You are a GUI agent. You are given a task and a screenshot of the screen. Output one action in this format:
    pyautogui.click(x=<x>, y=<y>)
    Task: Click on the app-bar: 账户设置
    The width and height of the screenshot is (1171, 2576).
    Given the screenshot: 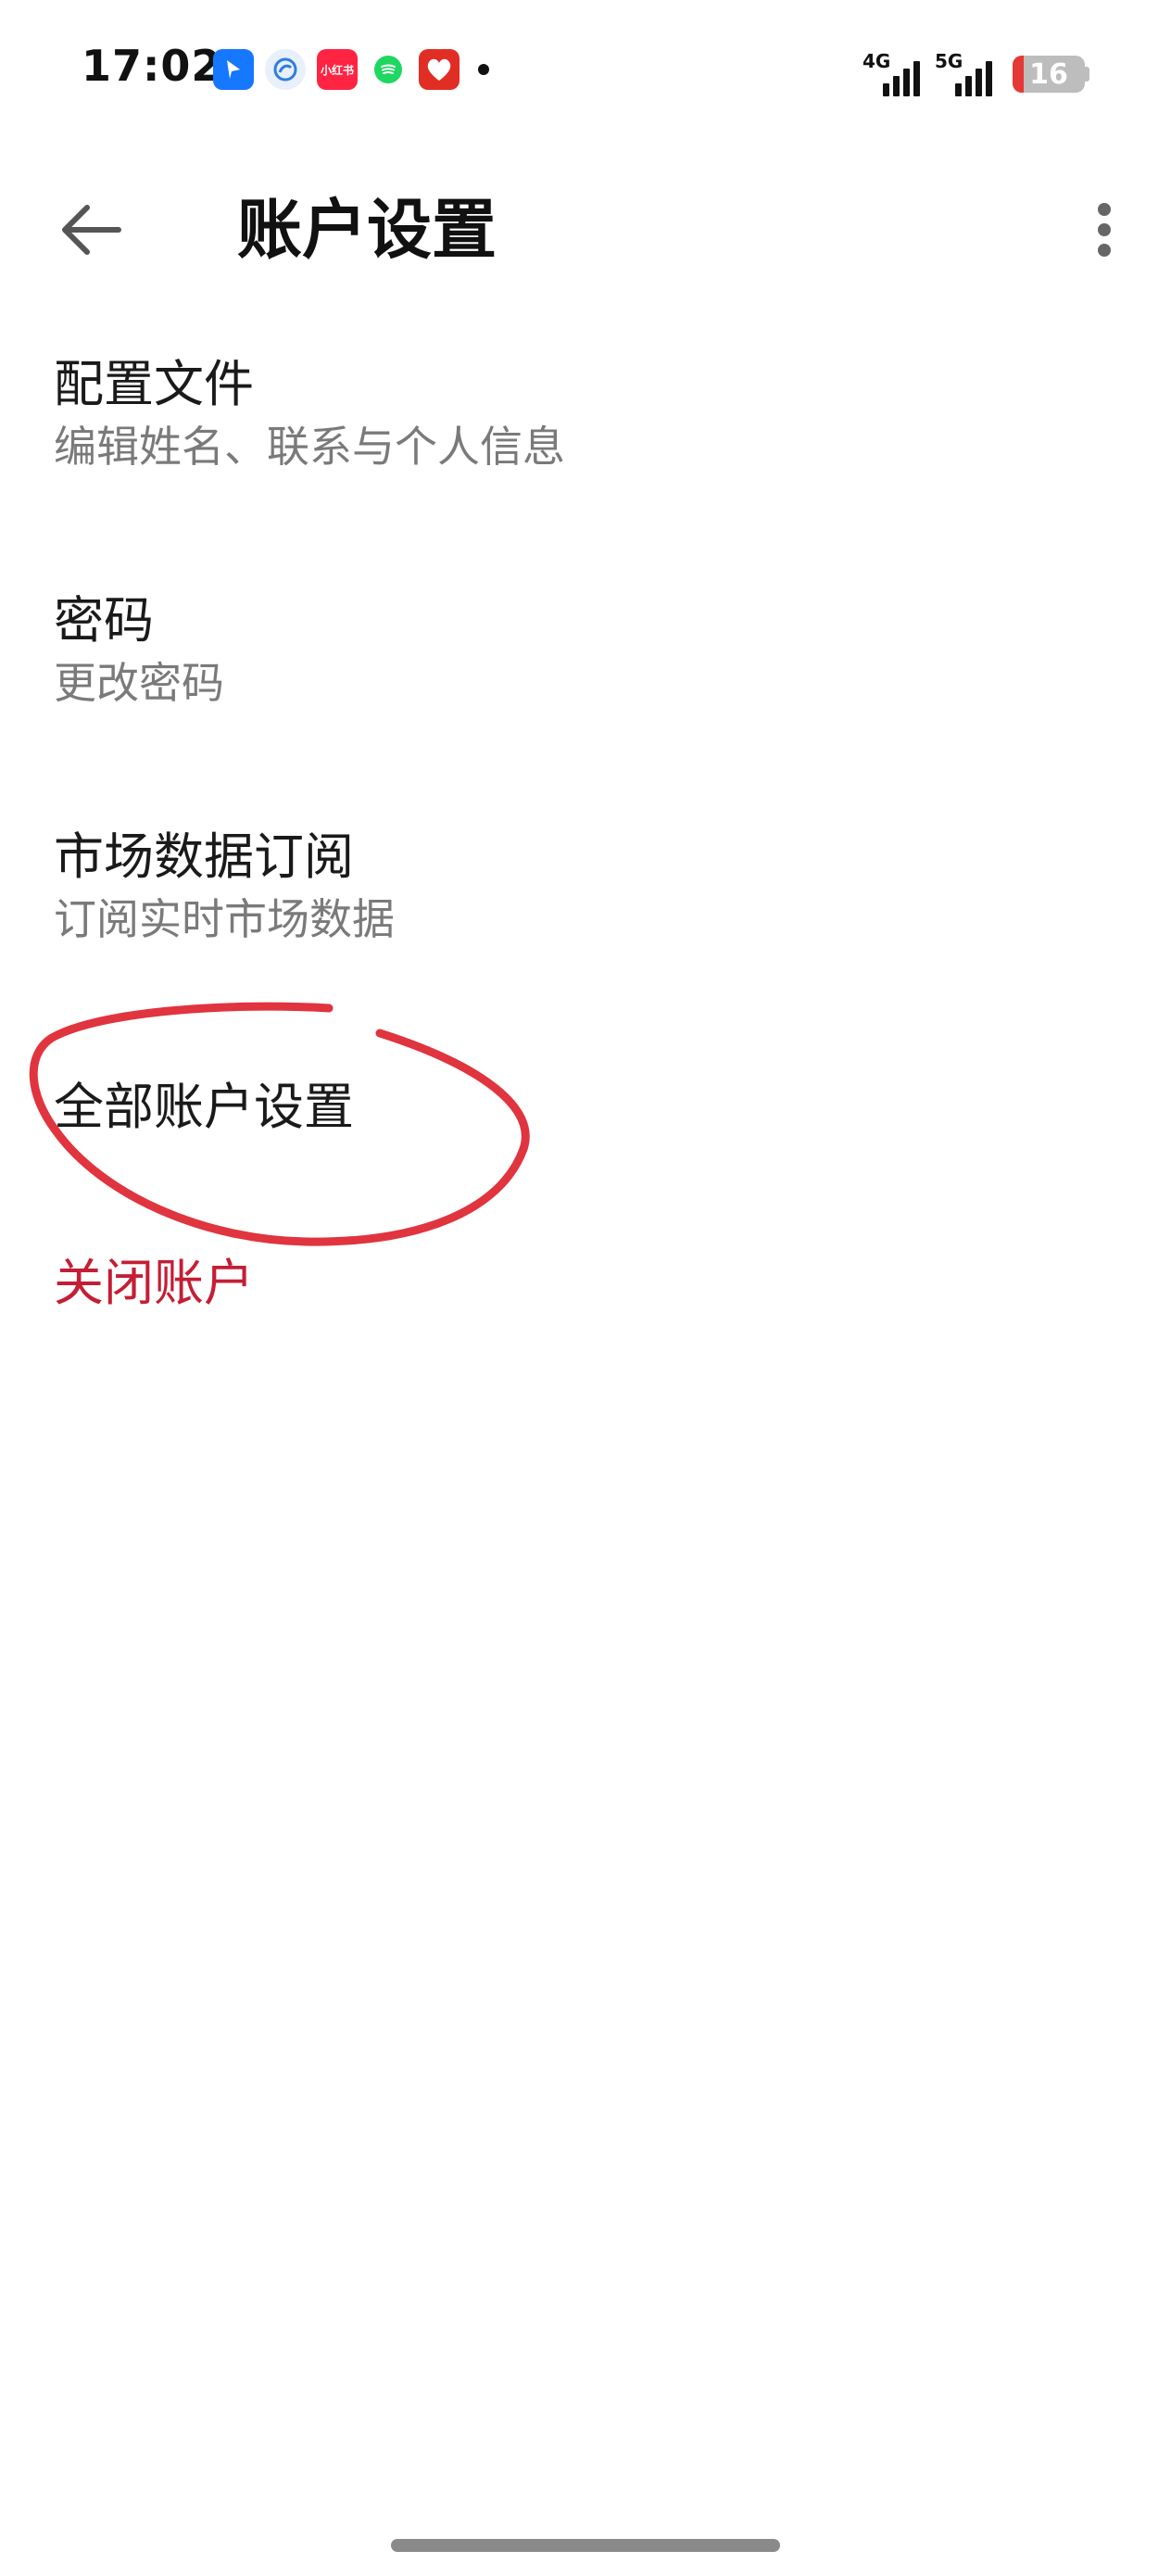 What is the action you would take?
    pyautogui.click(x=585, y=222)
    